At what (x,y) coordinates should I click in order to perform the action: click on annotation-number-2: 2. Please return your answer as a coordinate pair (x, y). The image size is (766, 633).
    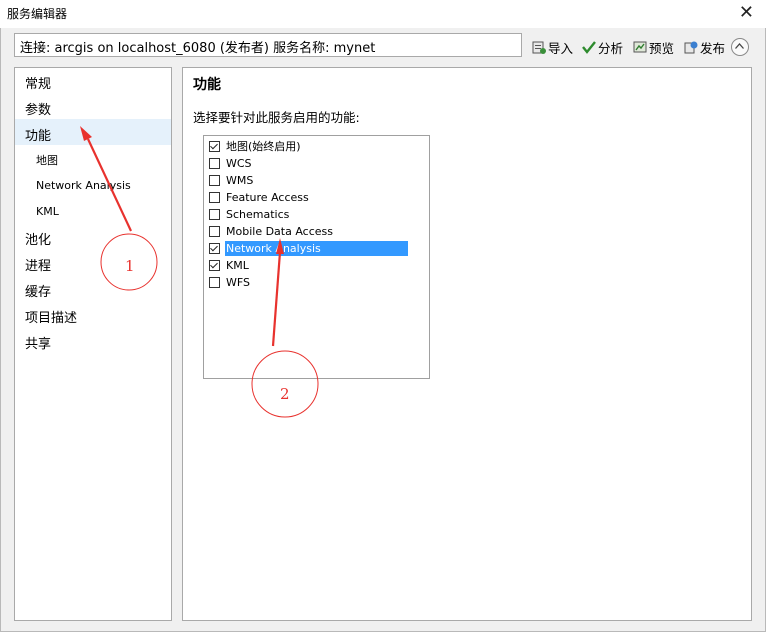
    Looking at the image, I should click on (285, 394).